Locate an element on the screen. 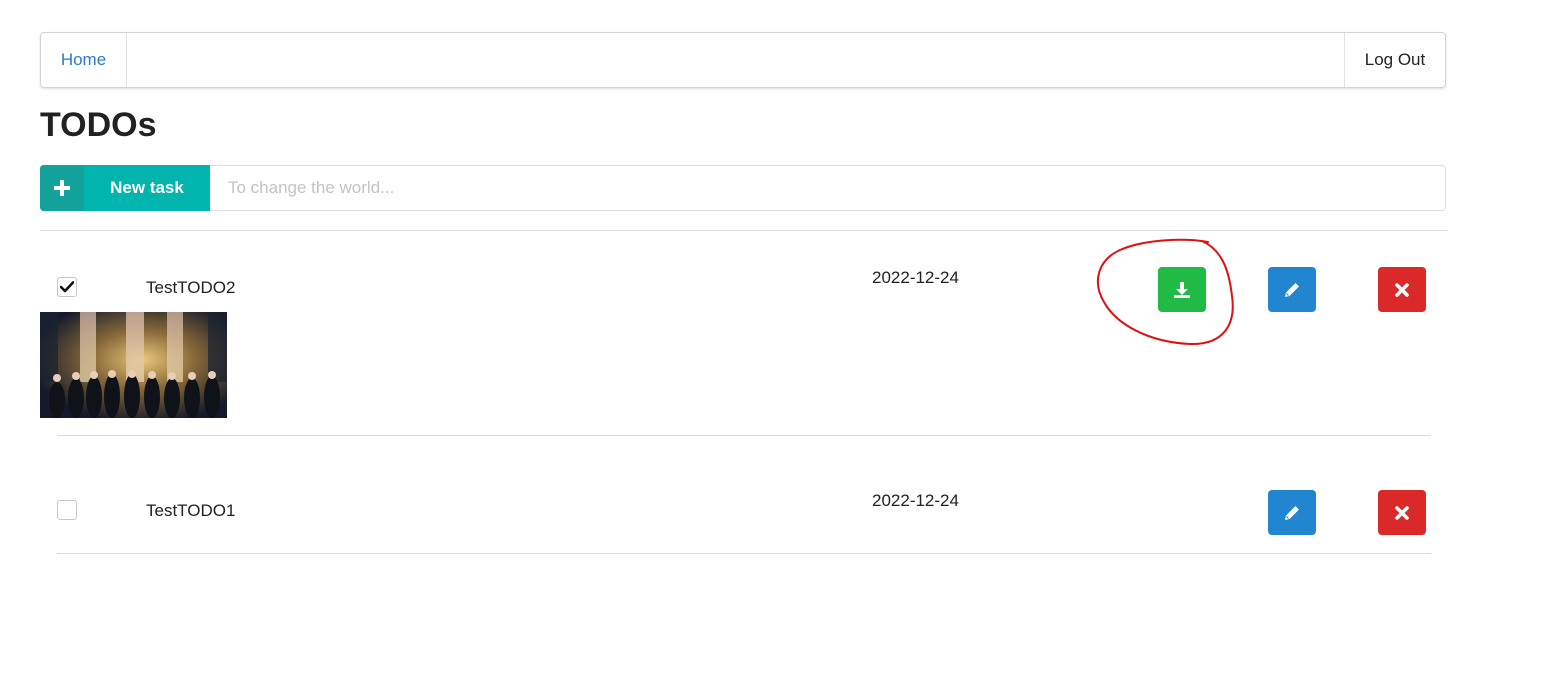 The image size is (1555, 685). nav-home-link: Home is located at coordinates (84, 60).